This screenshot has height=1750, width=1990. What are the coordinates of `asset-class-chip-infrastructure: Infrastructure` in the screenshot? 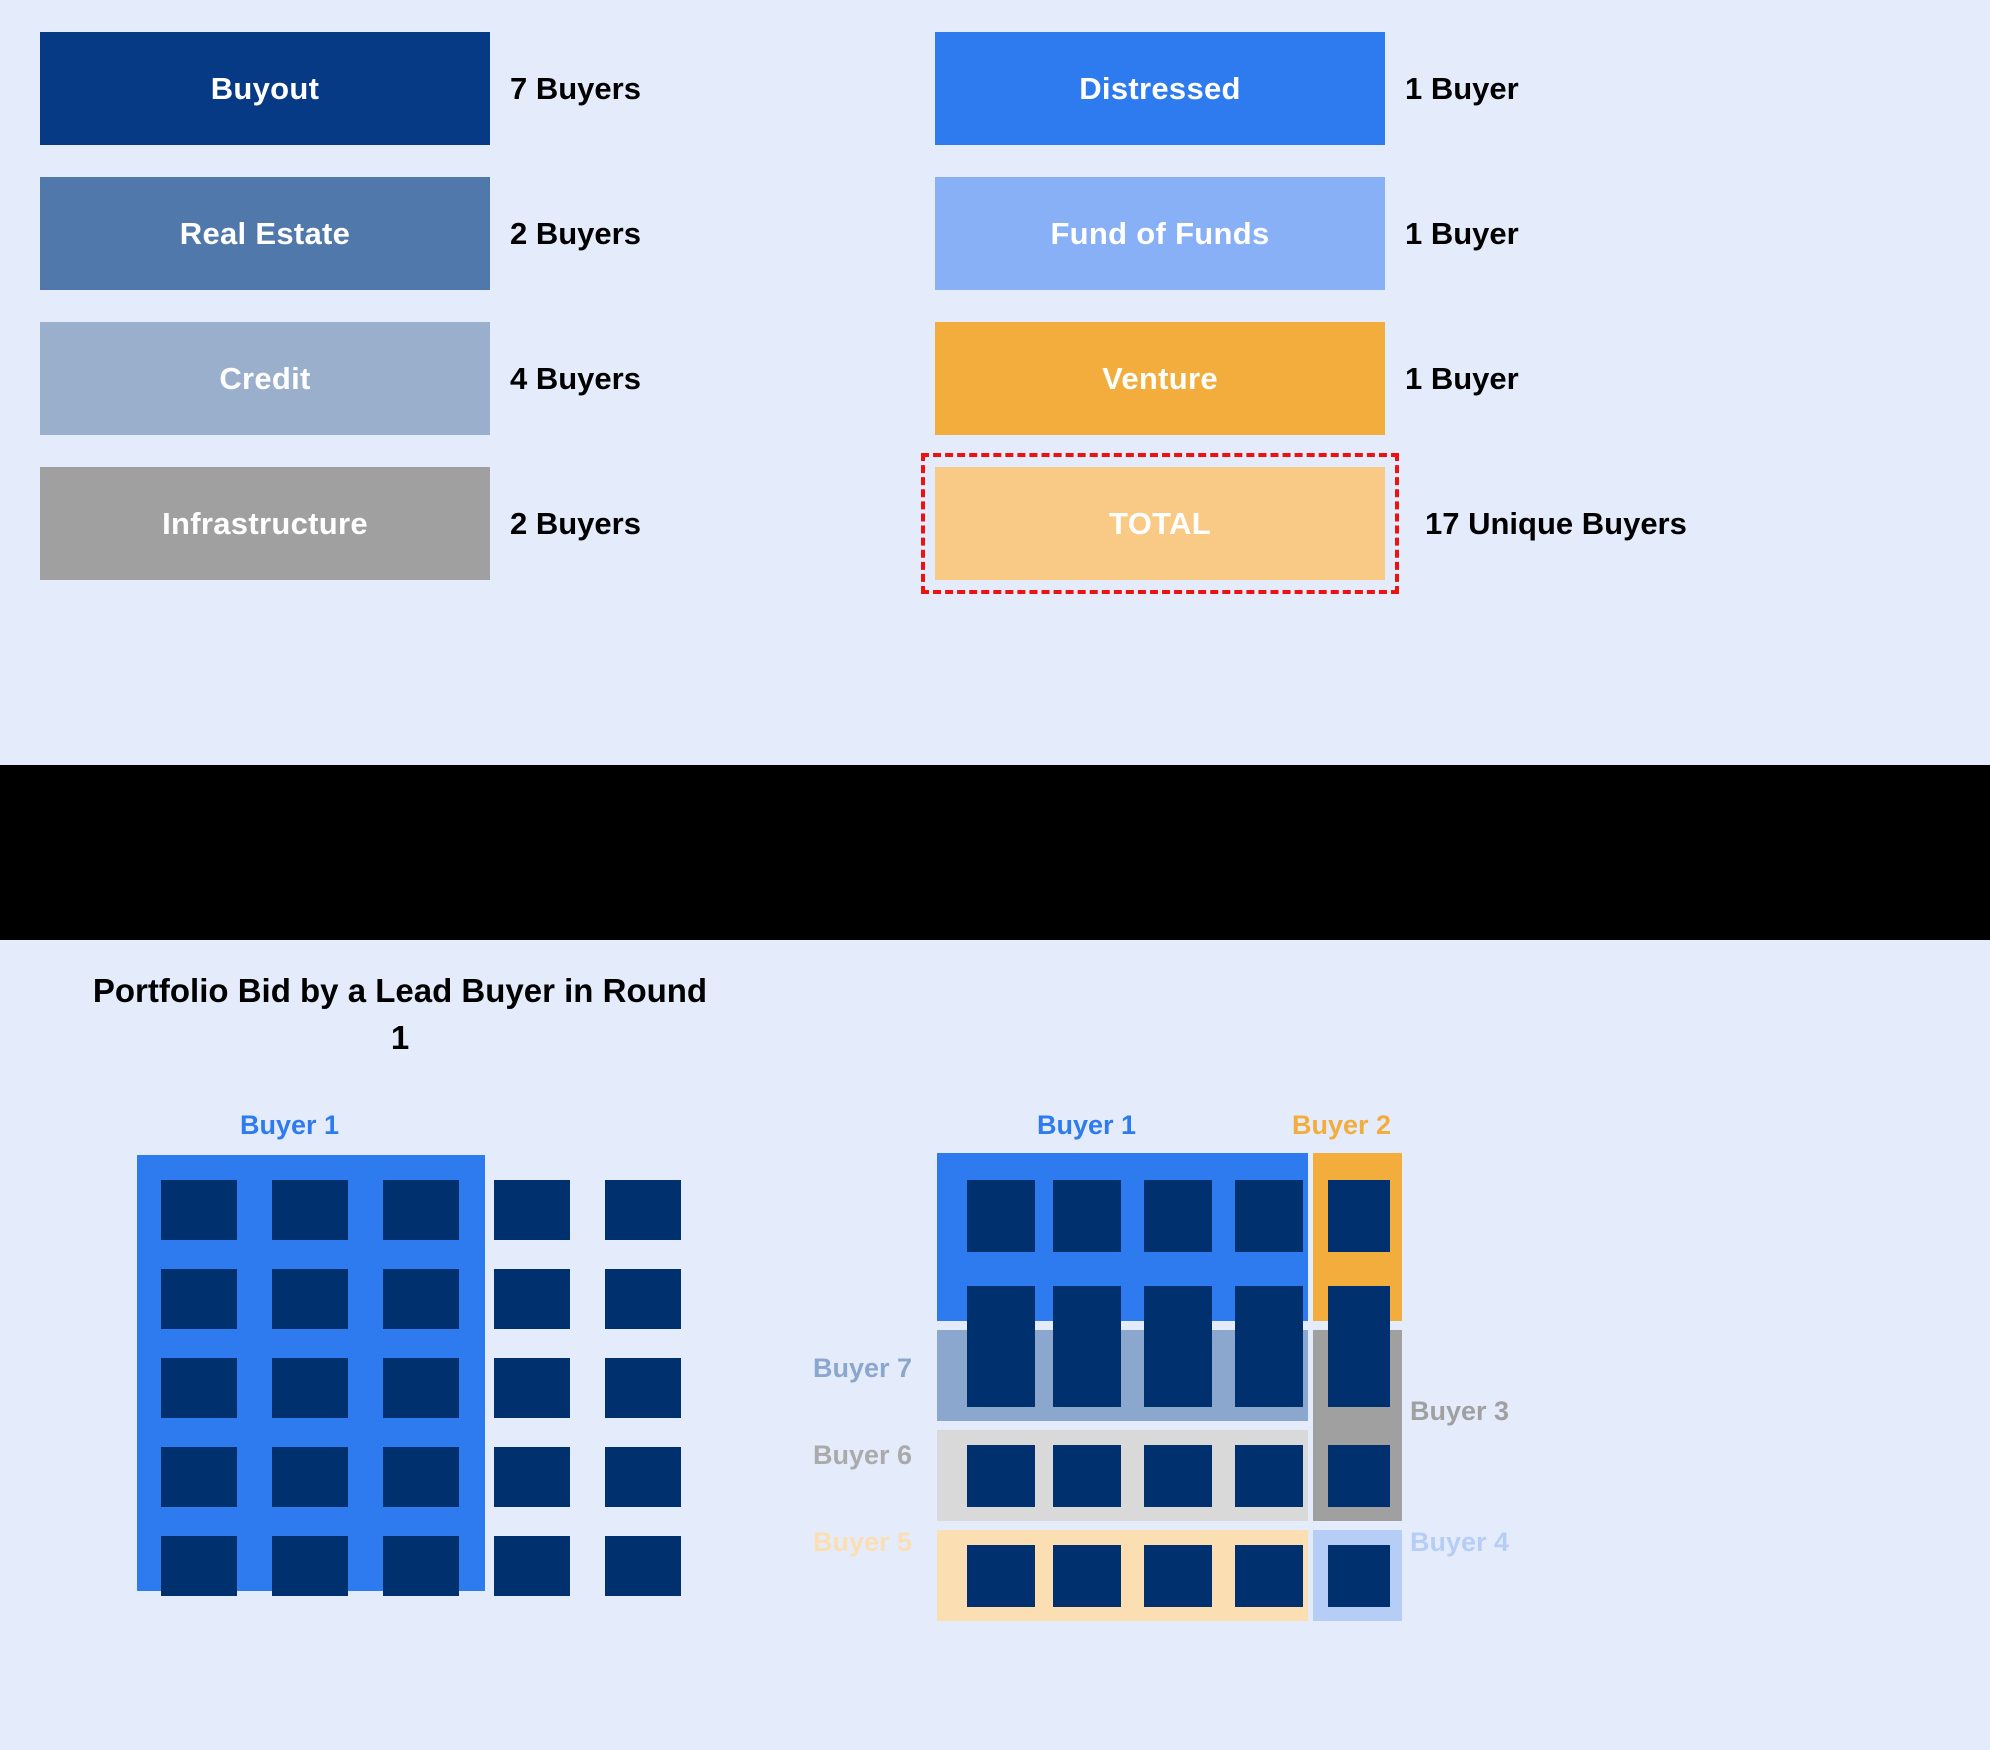 It's located at (265, 523).